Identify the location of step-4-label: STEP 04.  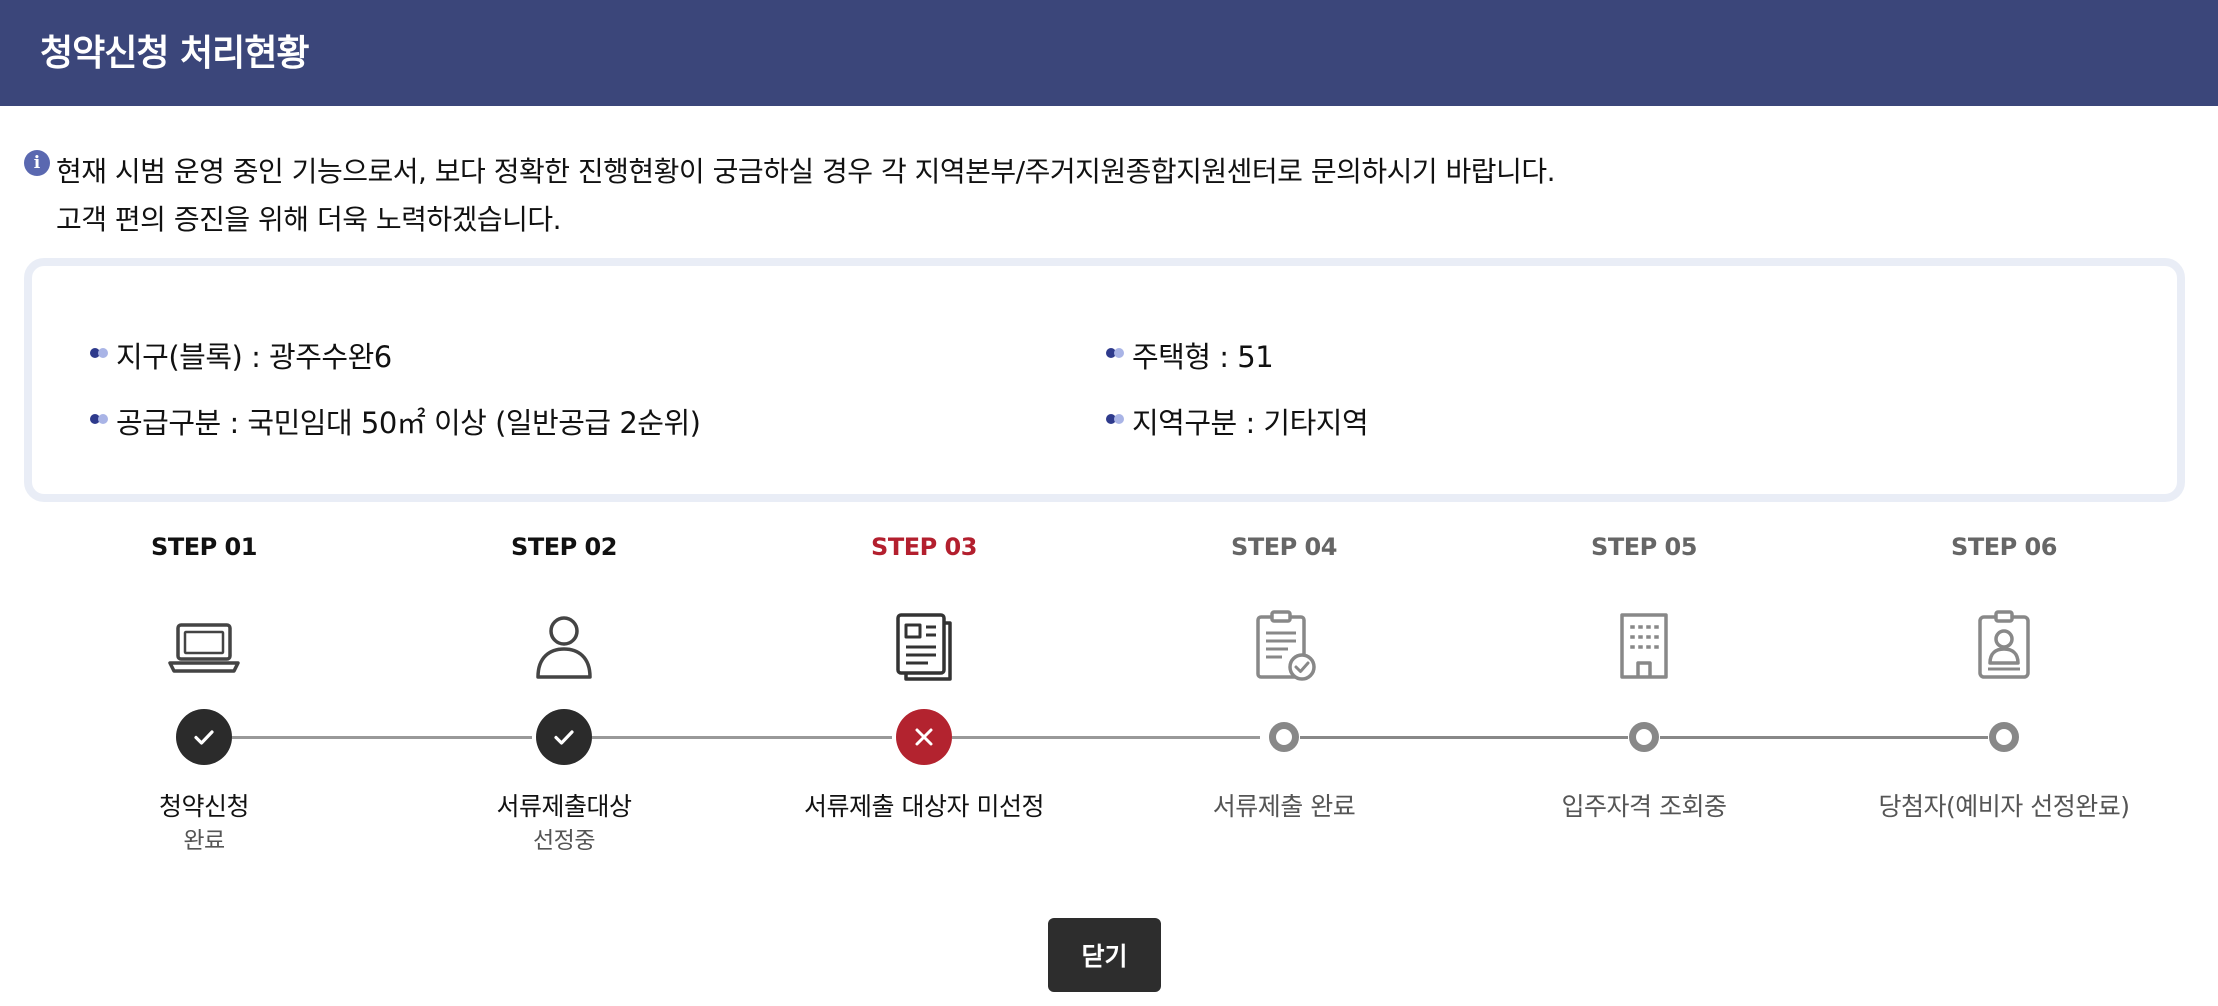
(1284, 547).